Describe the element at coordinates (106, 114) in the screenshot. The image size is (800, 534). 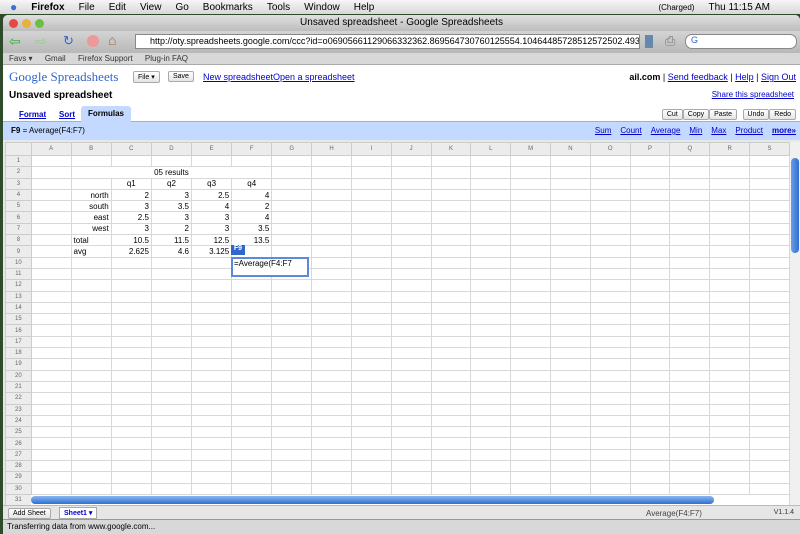
I see `tab-formulas: Formulas` at that location.